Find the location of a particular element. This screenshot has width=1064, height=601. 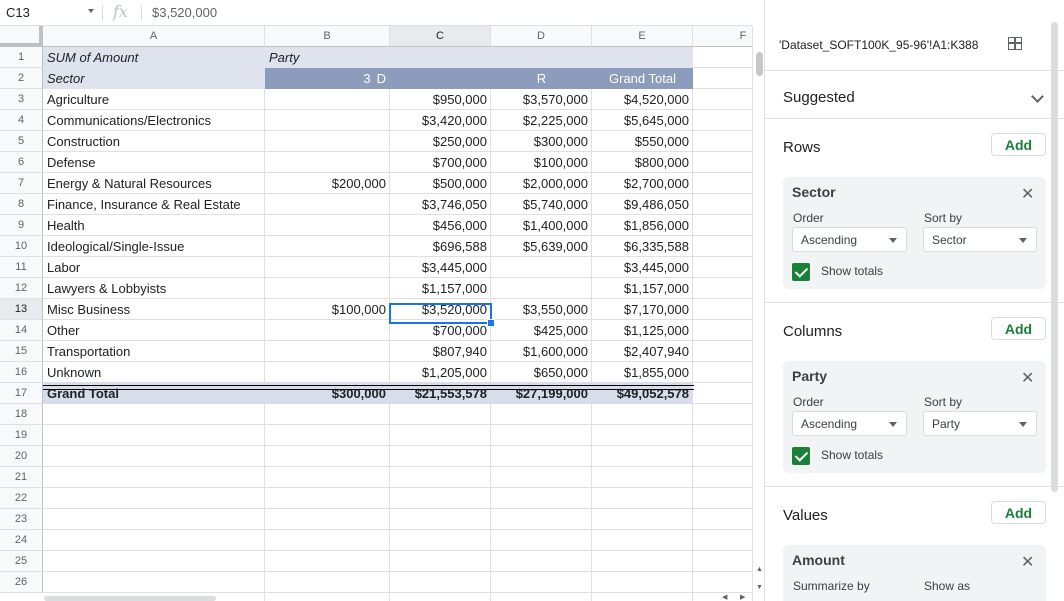

scroll-right-icon: ▶ is located at coordinates (742, 597).